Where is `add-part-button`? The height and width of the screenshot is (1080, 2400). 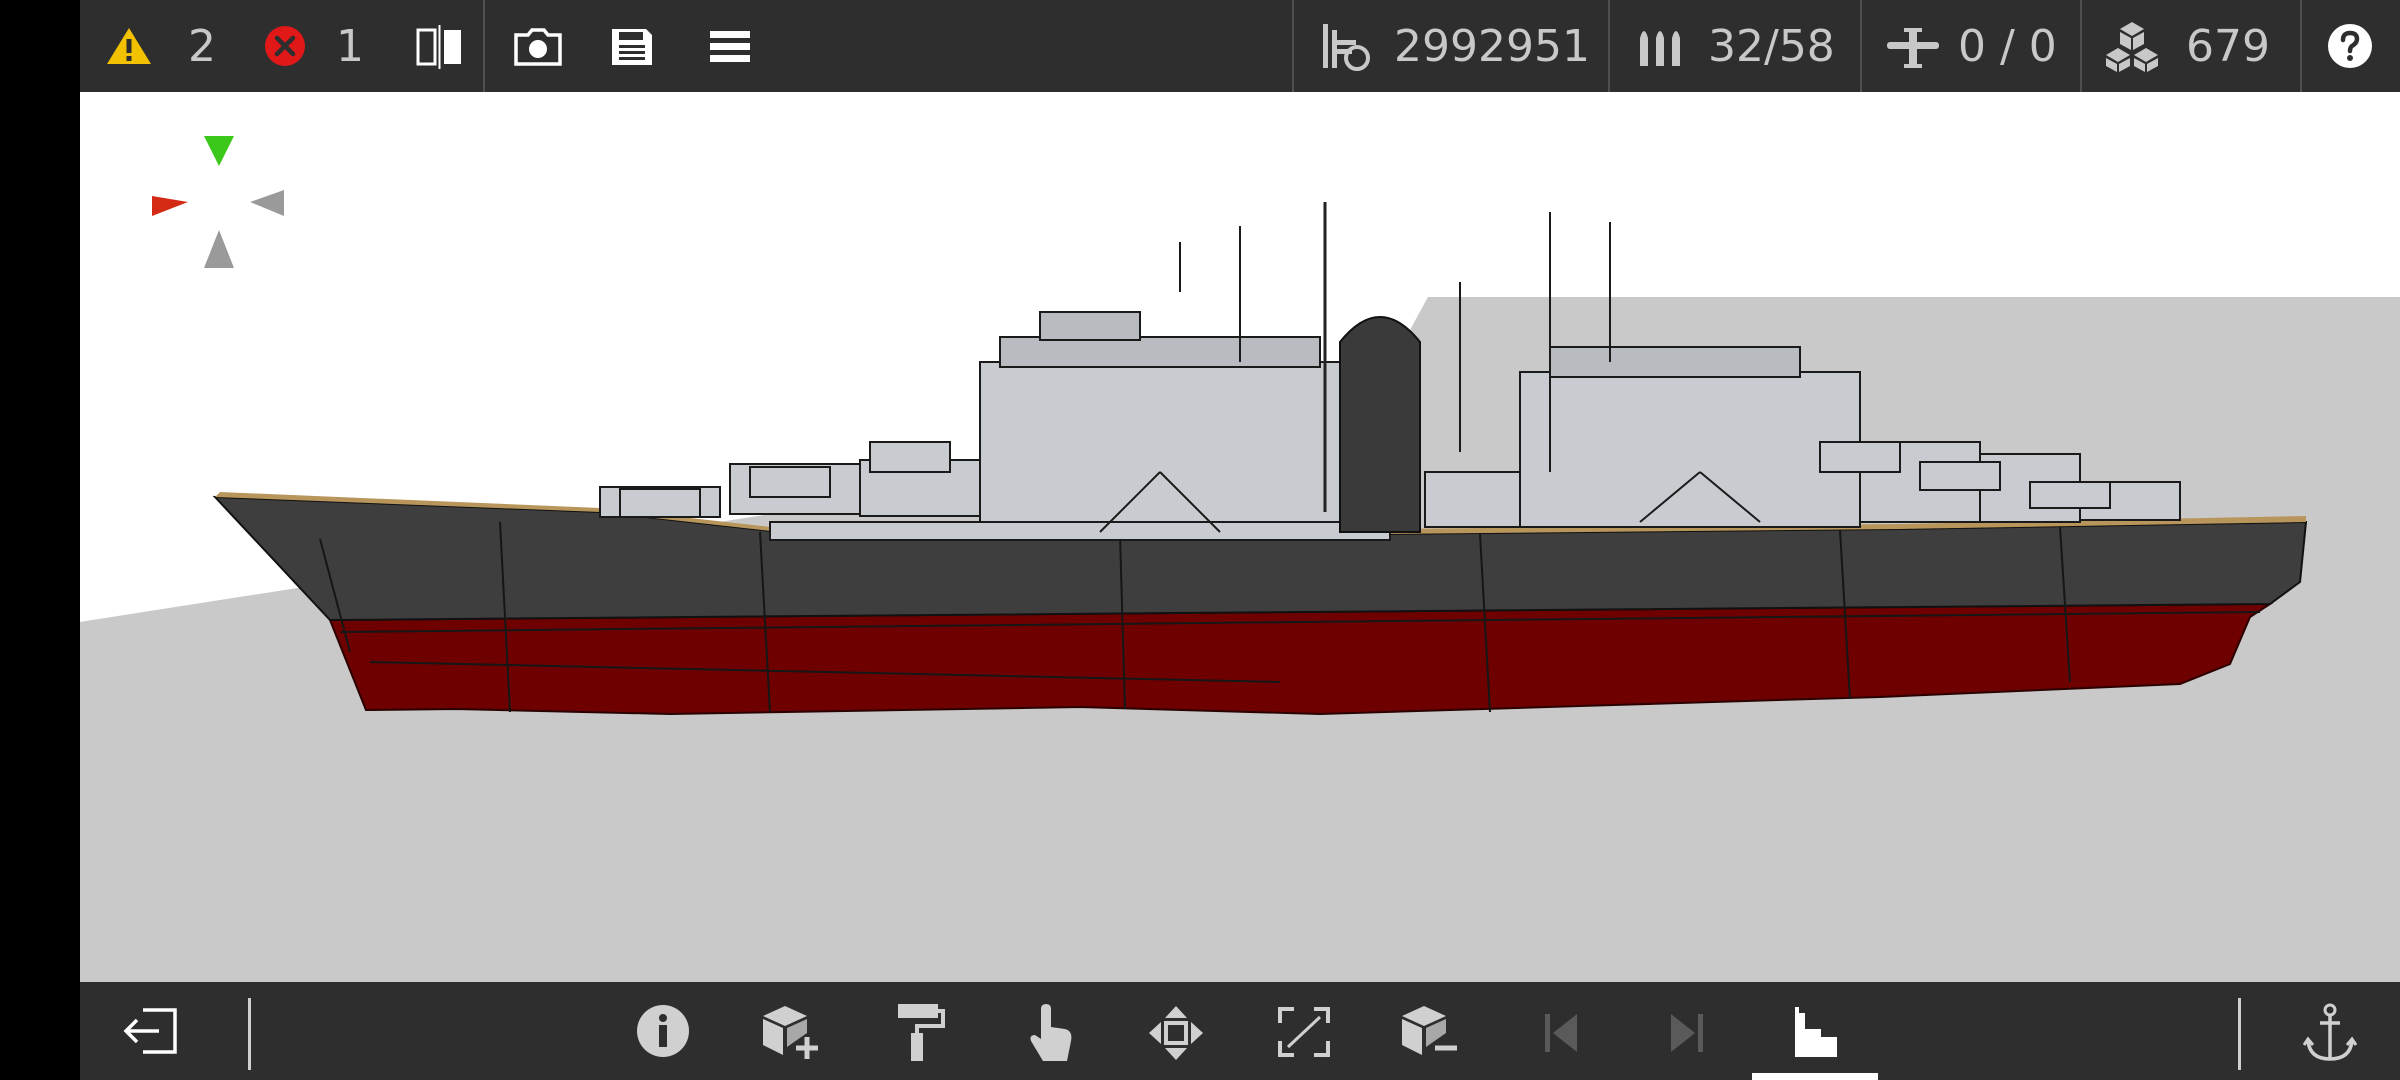 add-part-button is located at coordinates (791, 1032).